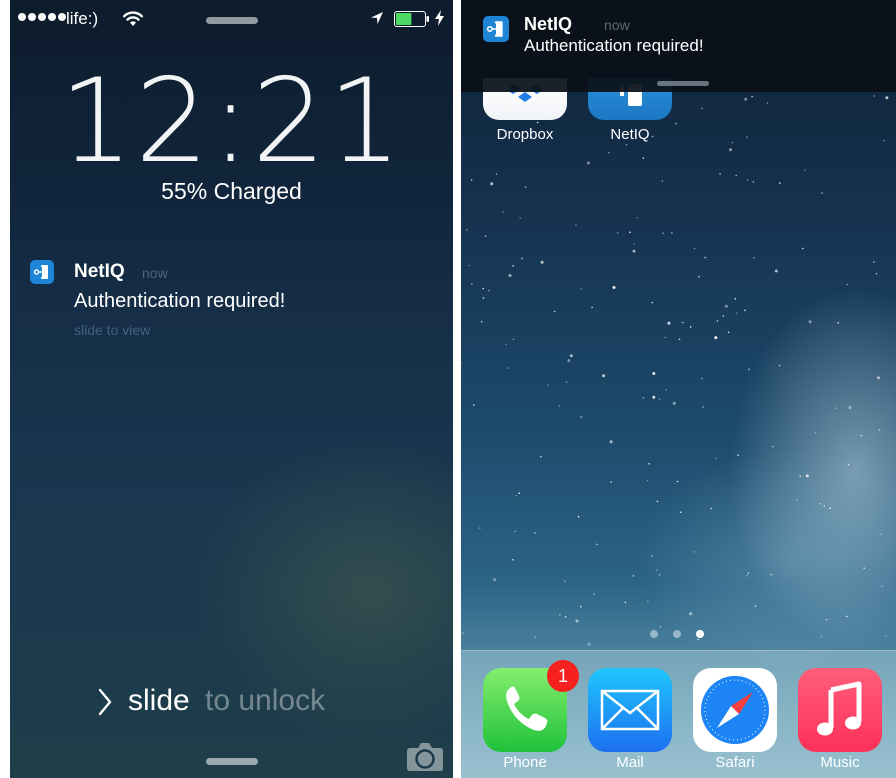 The width and height of the screenshot is (896, 778). I want to click on dock-app-music: Music, so click(840, 723).